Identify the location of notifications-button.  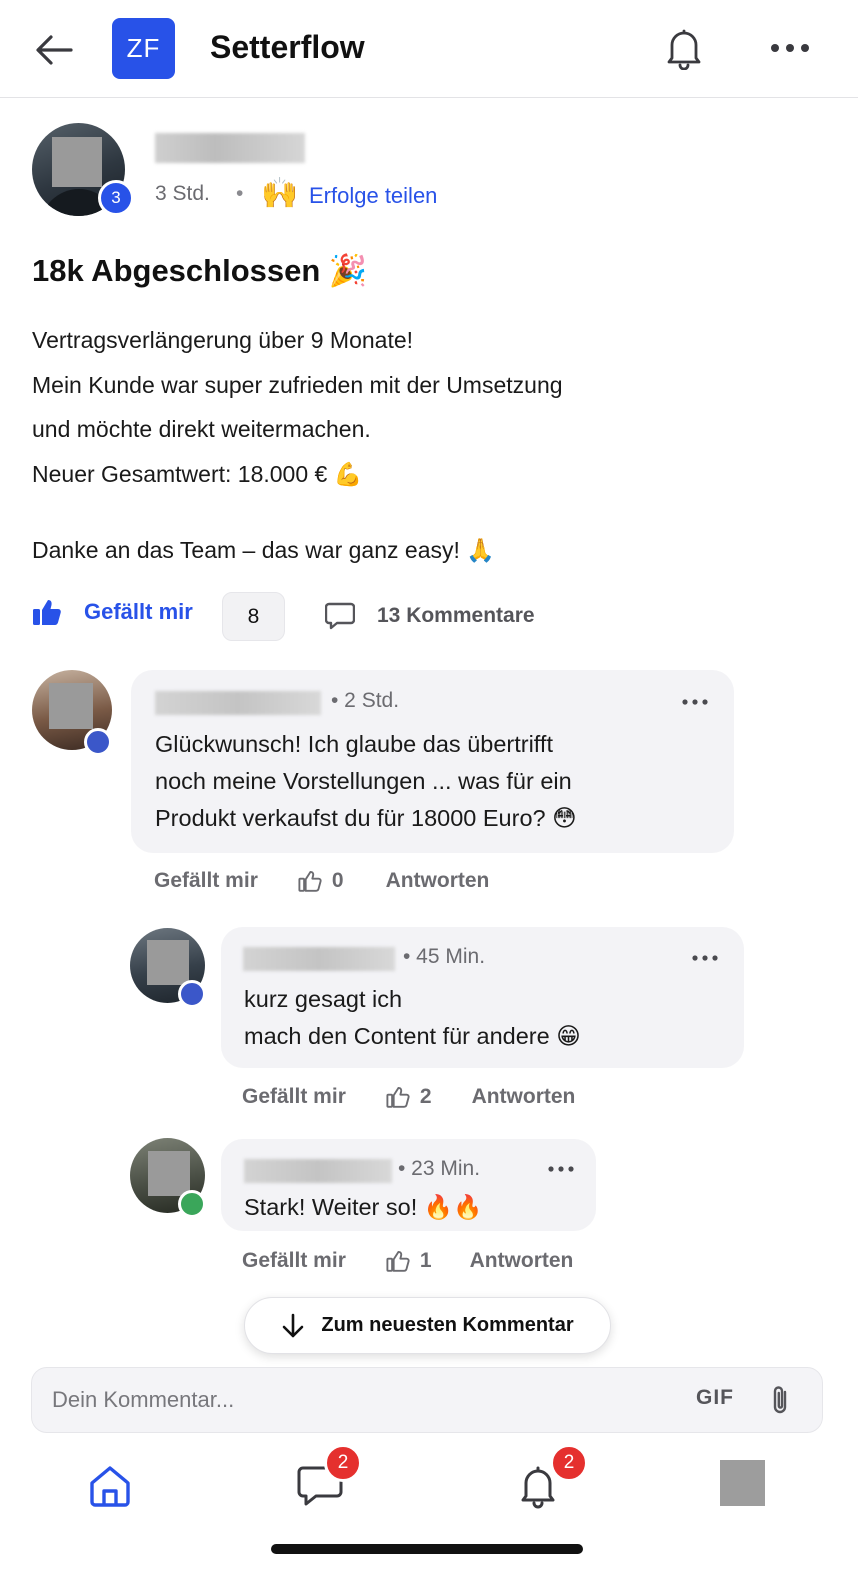
(684, 48).